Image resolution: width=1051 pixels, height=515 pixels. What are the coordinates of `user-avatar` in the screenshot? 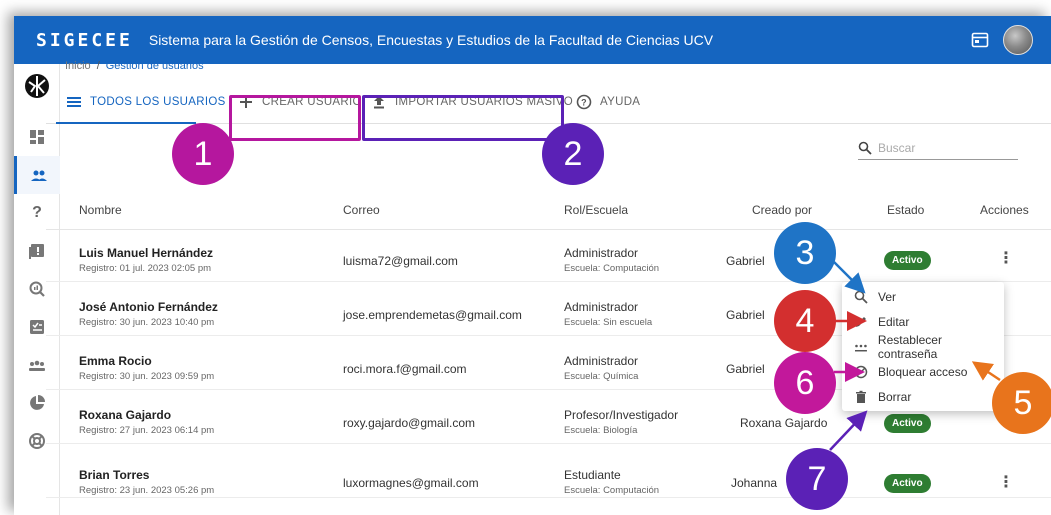 It's located at (1018, 40).